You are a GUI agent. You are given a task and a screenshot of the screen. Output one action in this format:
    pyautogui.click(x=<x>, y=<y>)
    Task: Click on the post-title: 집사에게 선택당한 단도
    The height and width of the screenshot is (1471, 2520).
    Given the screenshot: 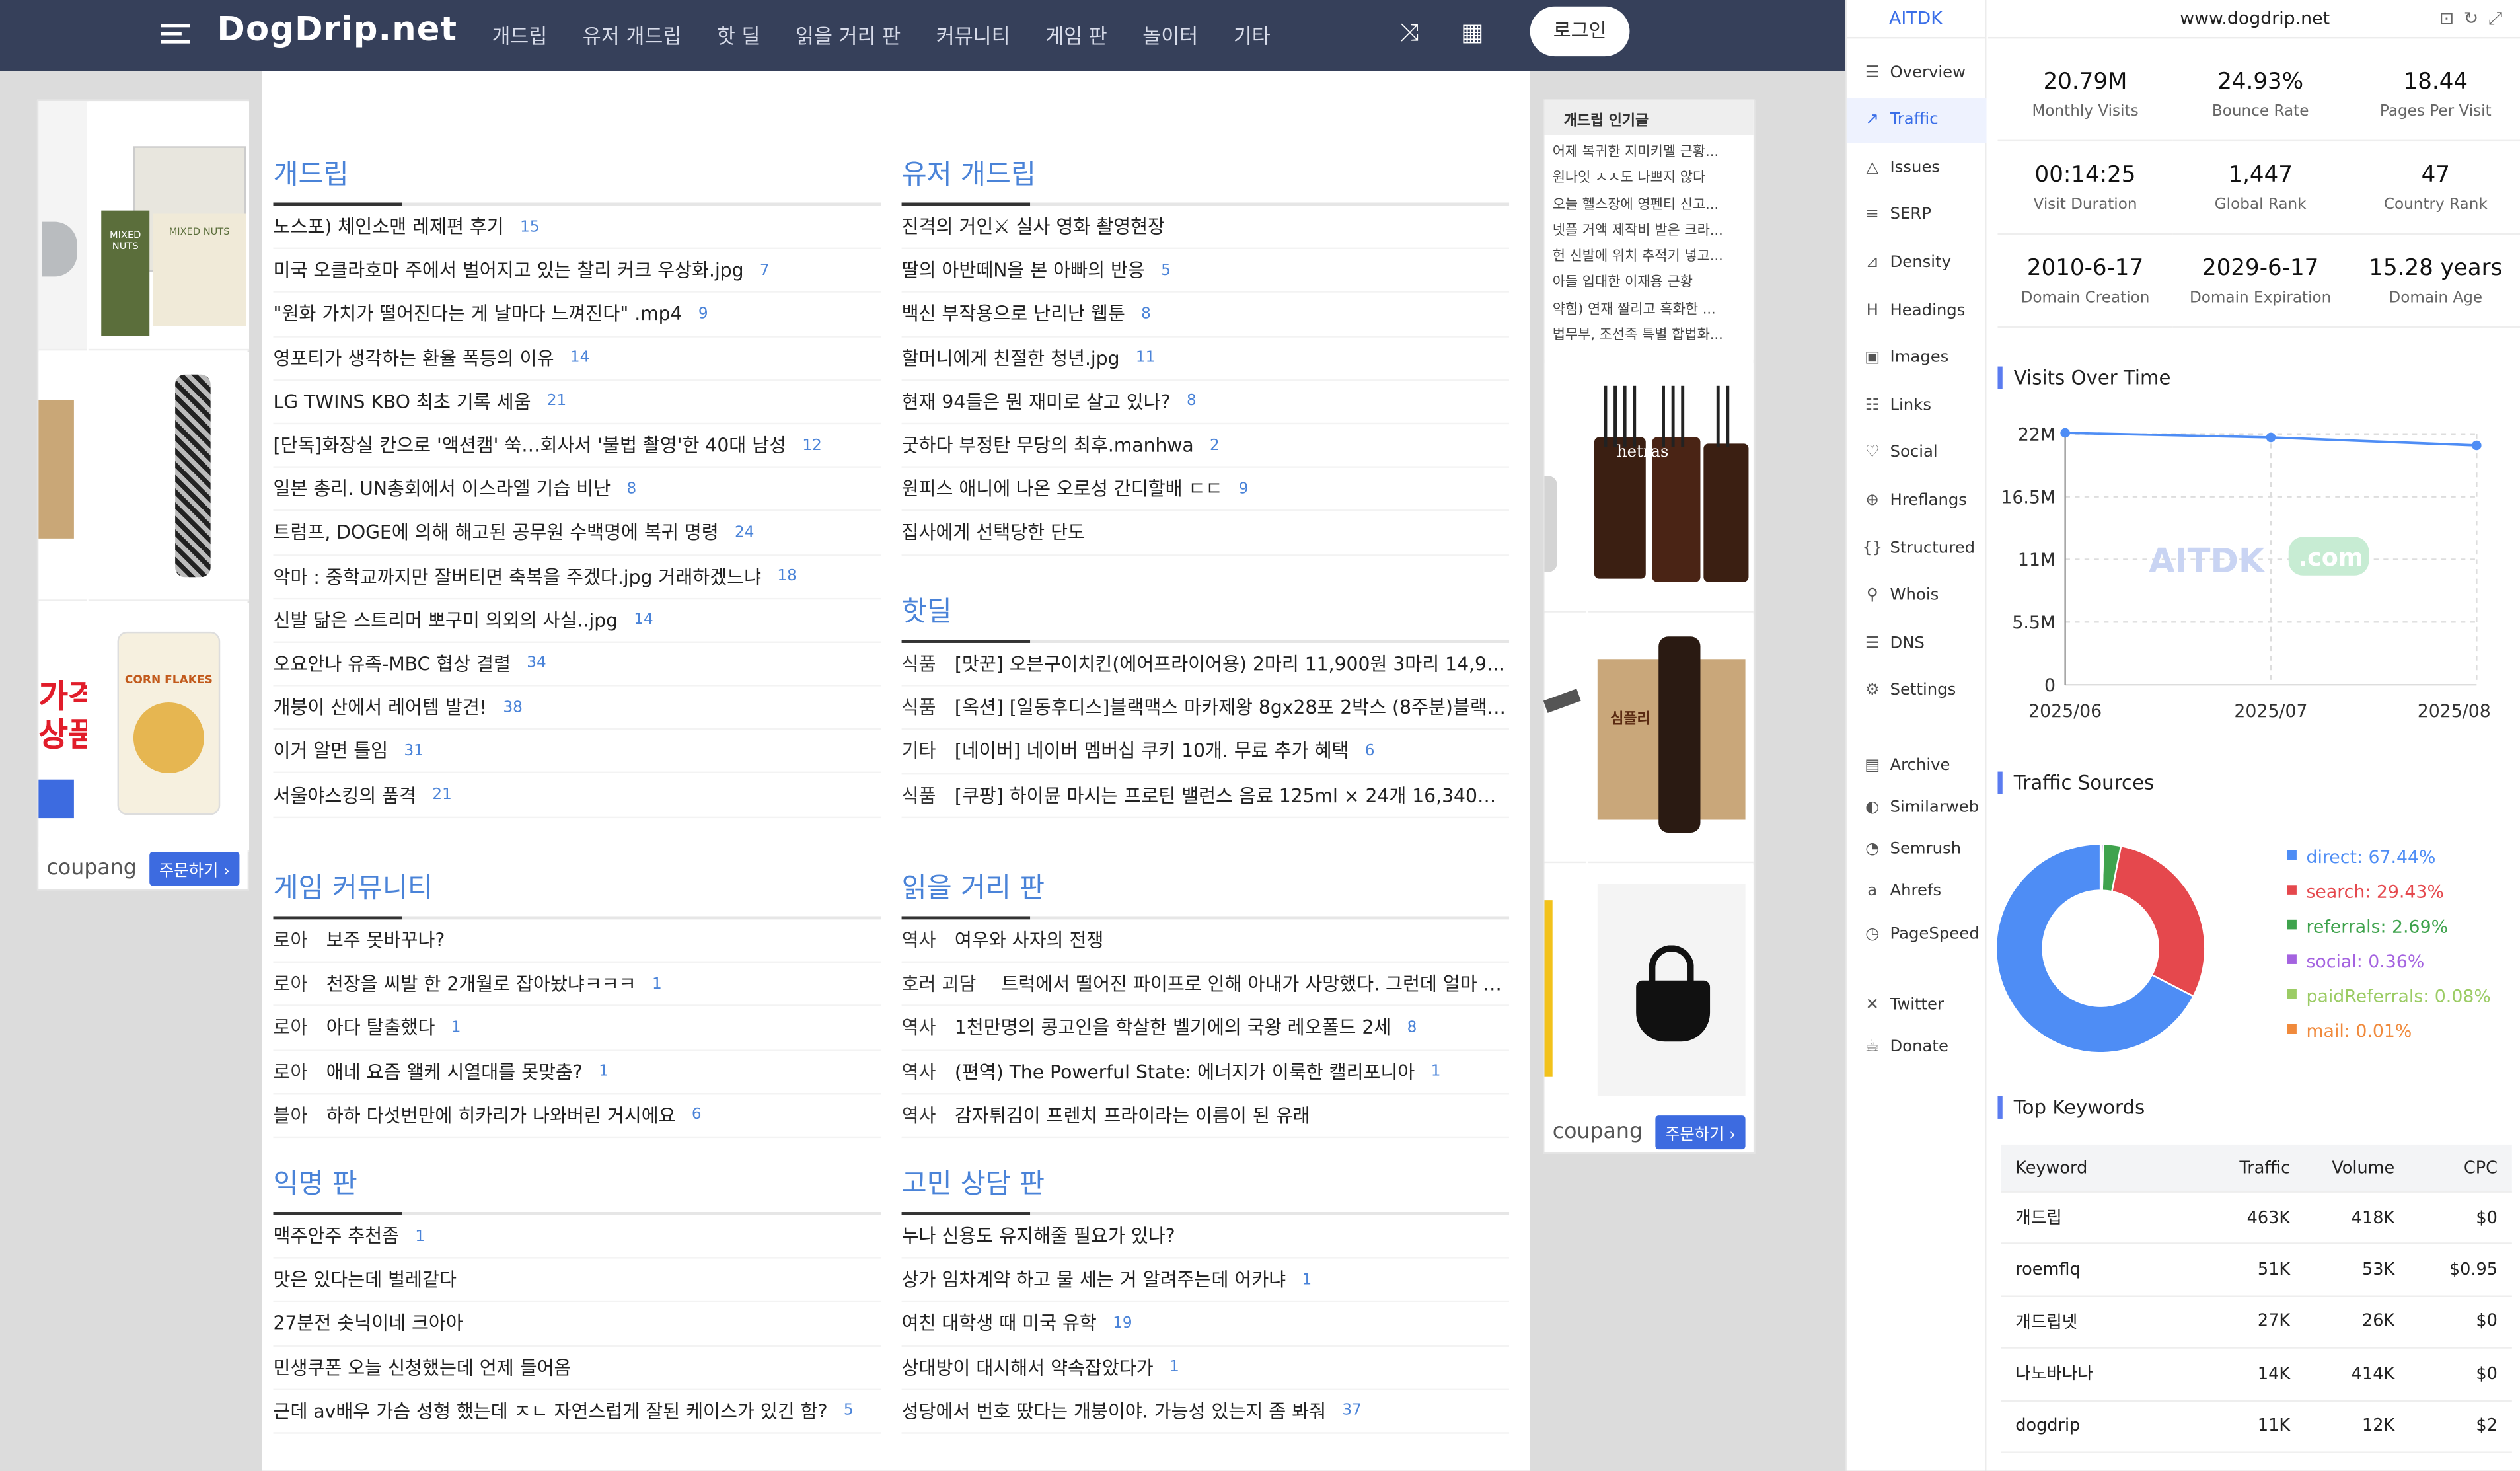 What is the action you would take?
    pyautogui.click(x=994, y=533)
    